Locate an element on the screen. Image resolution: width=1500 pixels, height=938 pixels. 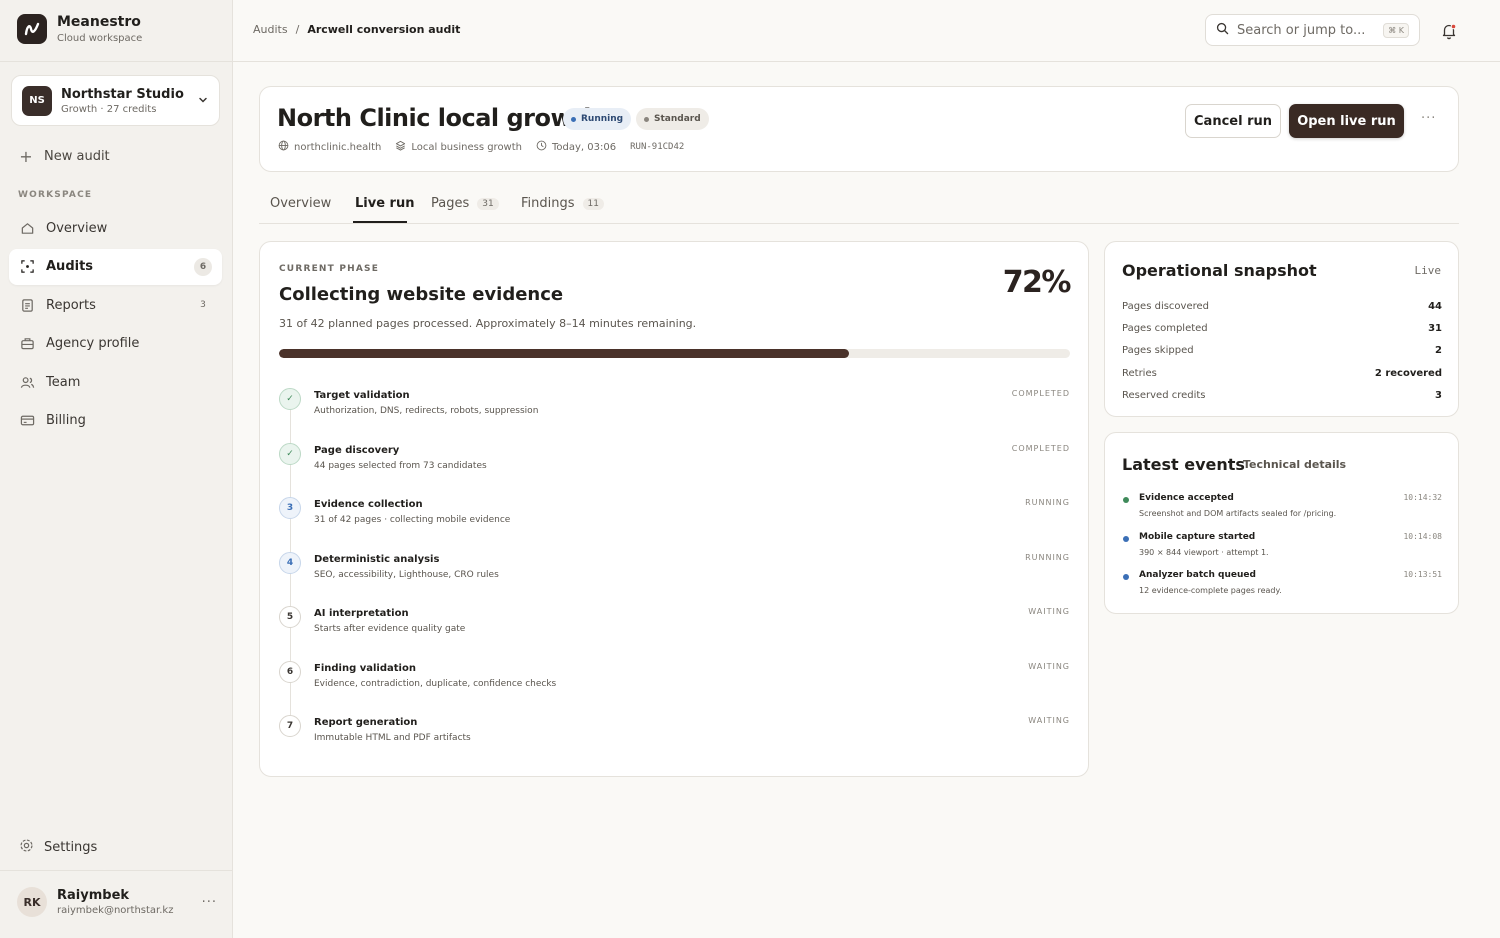
team-icon is located at coordinates (27, 382).